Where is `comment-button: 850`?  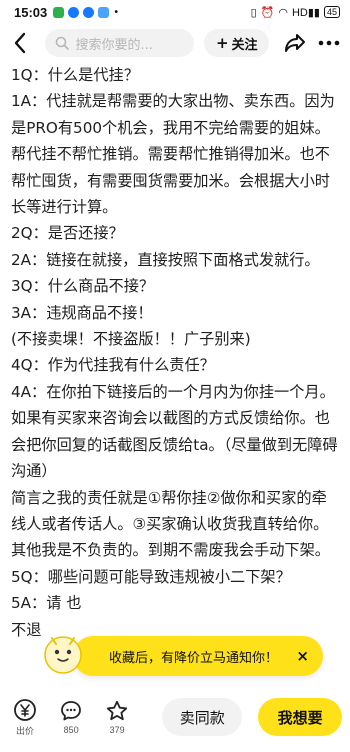
comment-button: 850 is located at coordinates (71, 717).